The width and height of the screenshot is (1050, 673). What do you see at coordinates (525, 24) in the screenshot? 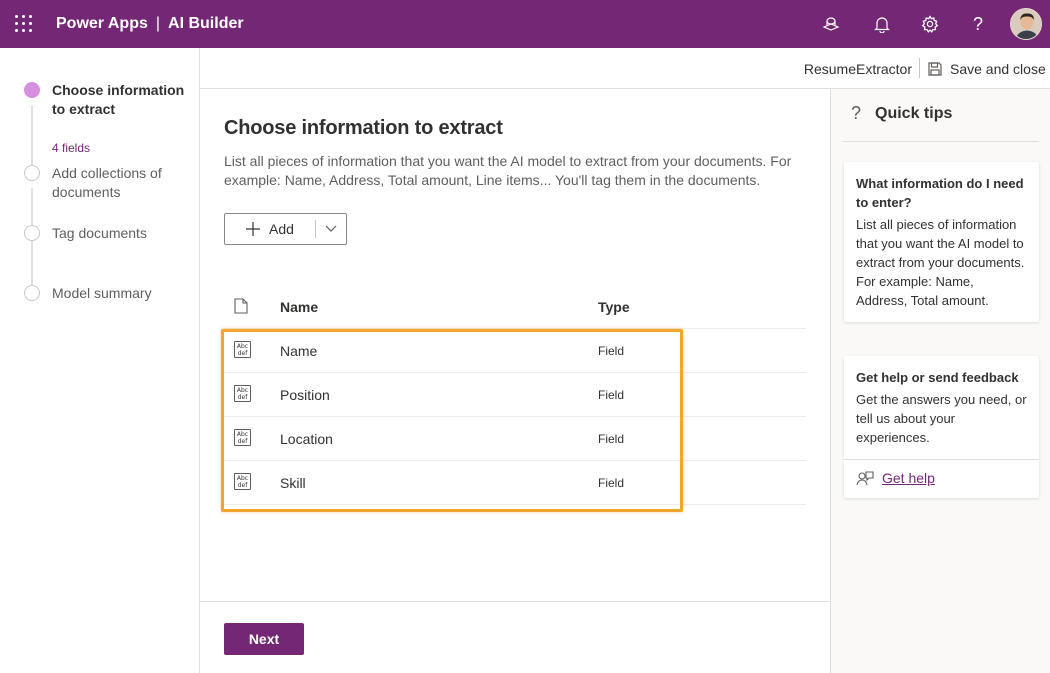
I see `top-bar: Power Apps | AI Builder ?` at bounding box center [525, 24].